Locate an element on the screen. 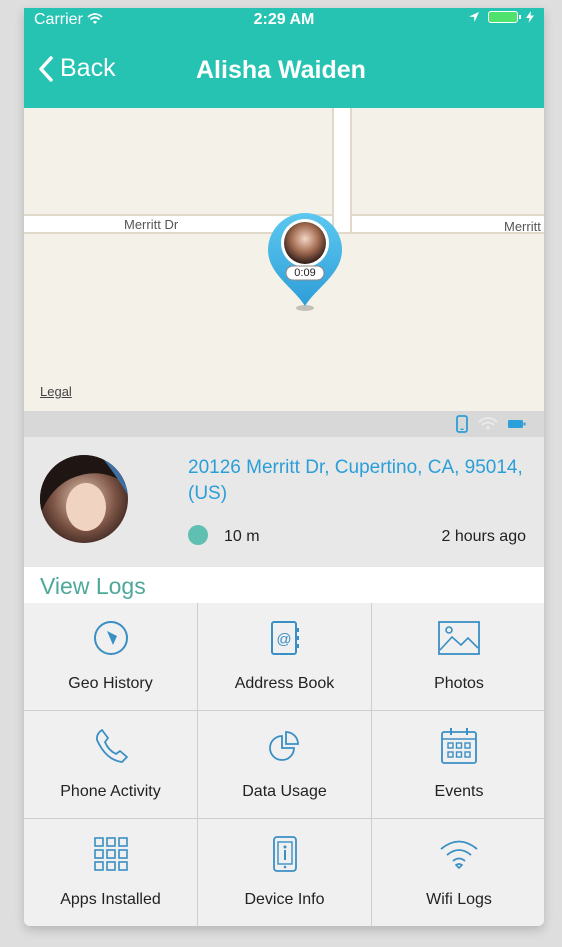  log-item-geo-history: Geo History is located at coordinates (110, 656).